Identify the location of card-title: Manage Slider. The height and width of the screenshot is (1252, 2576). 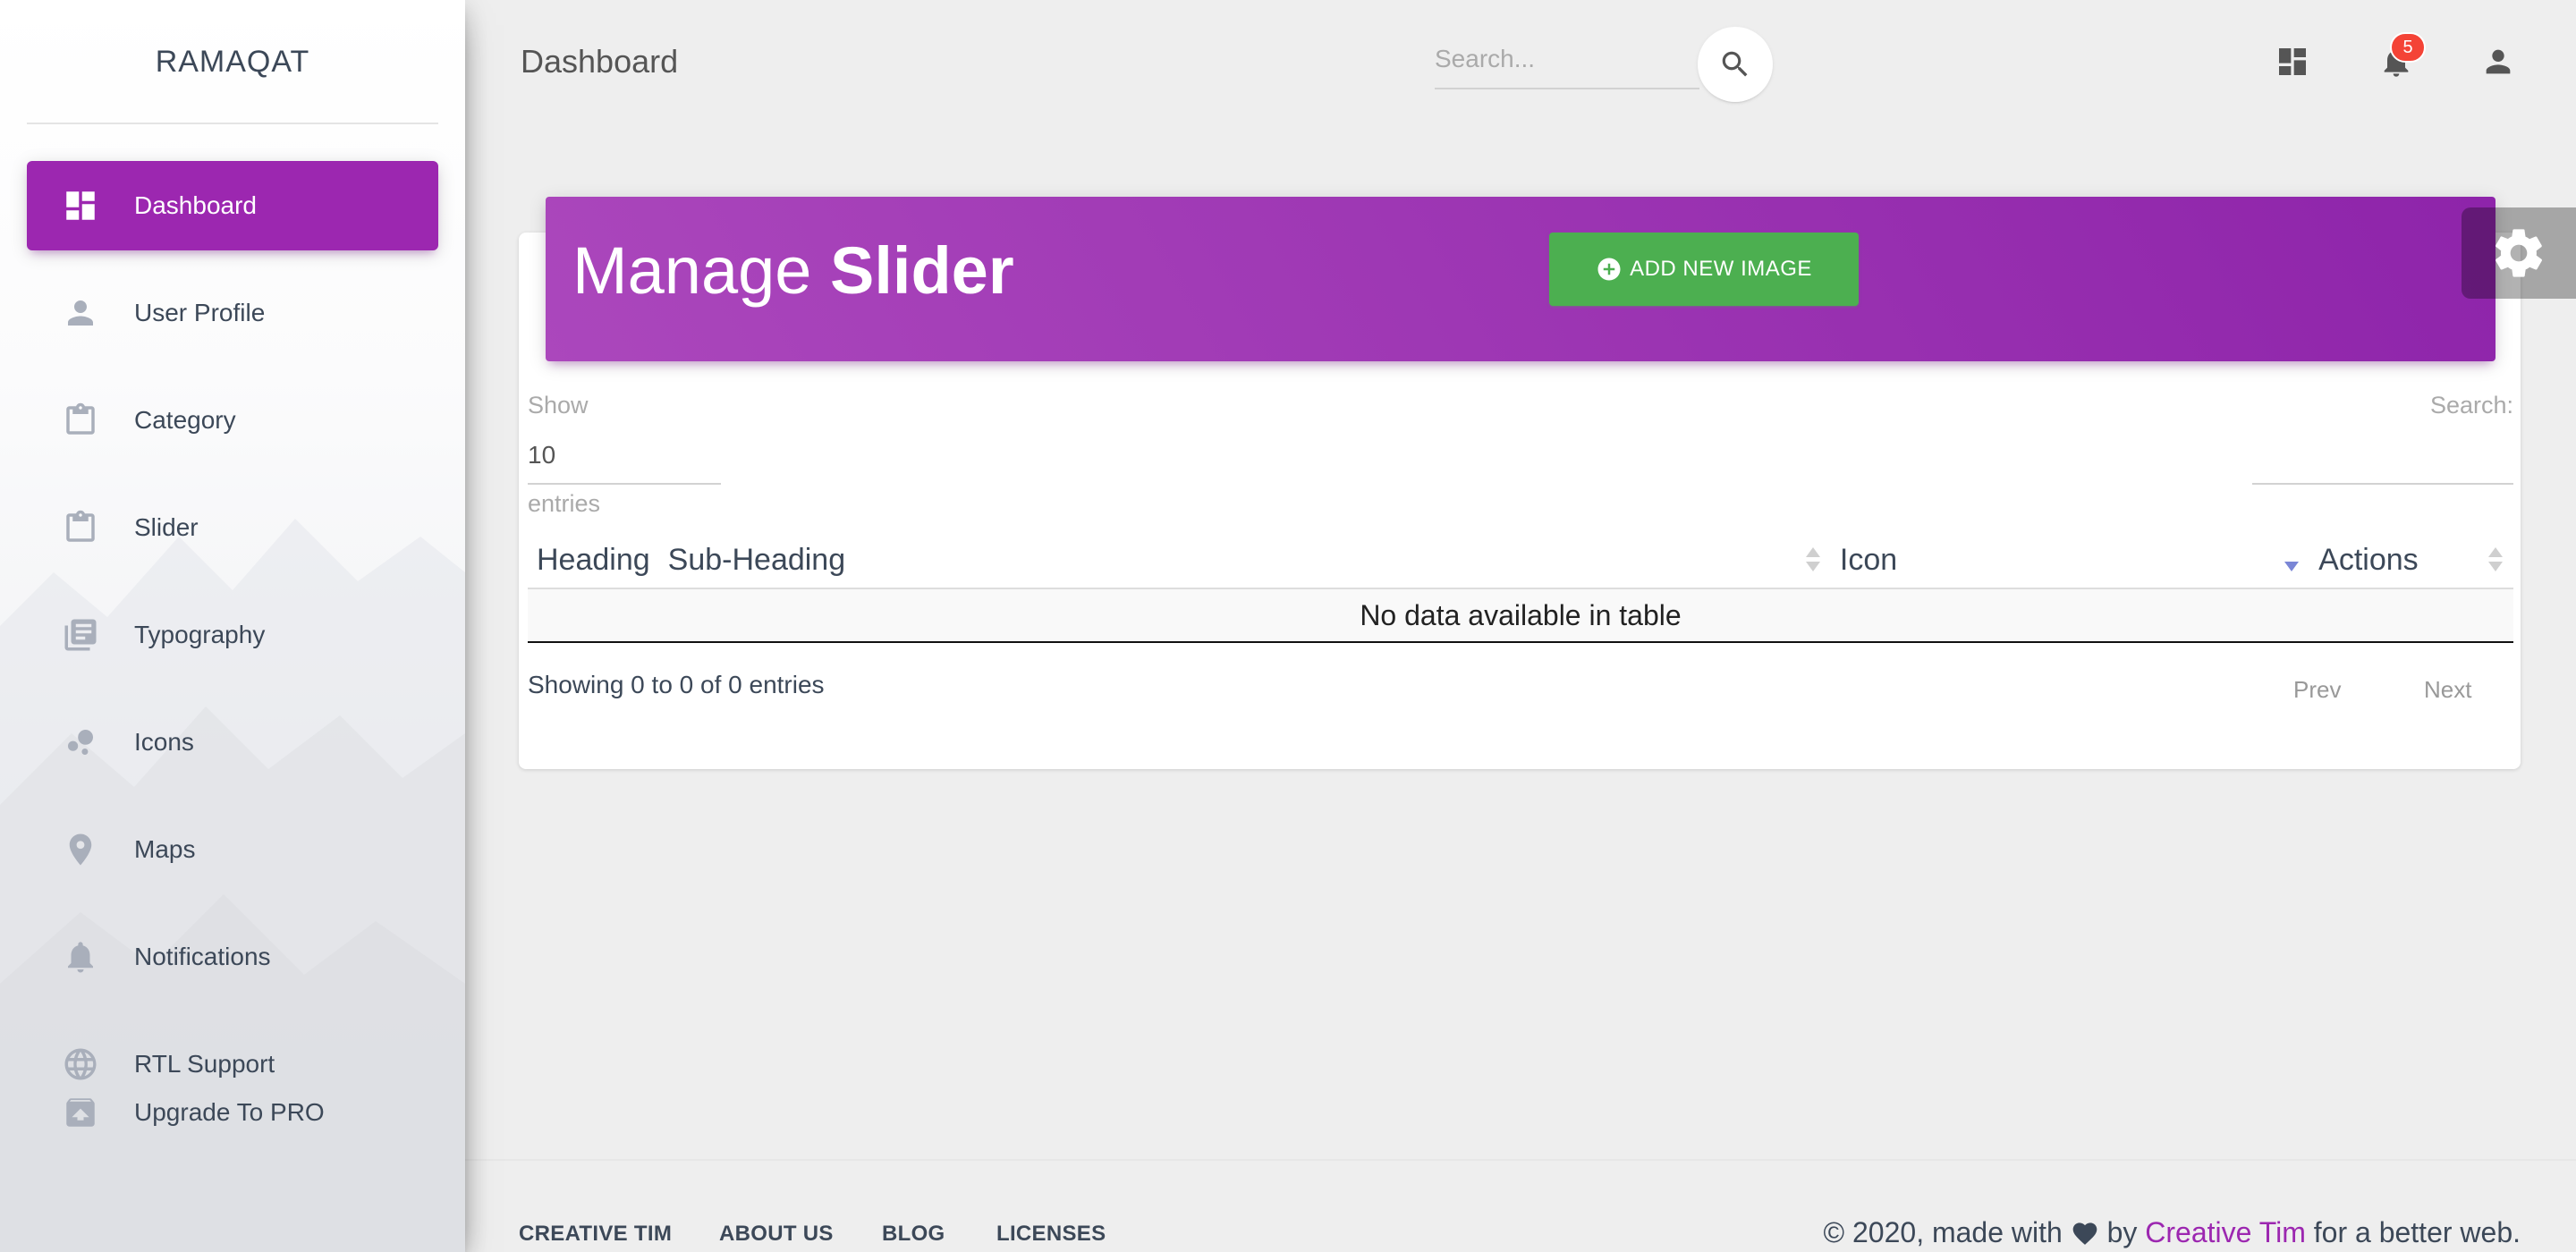
(793, 271).